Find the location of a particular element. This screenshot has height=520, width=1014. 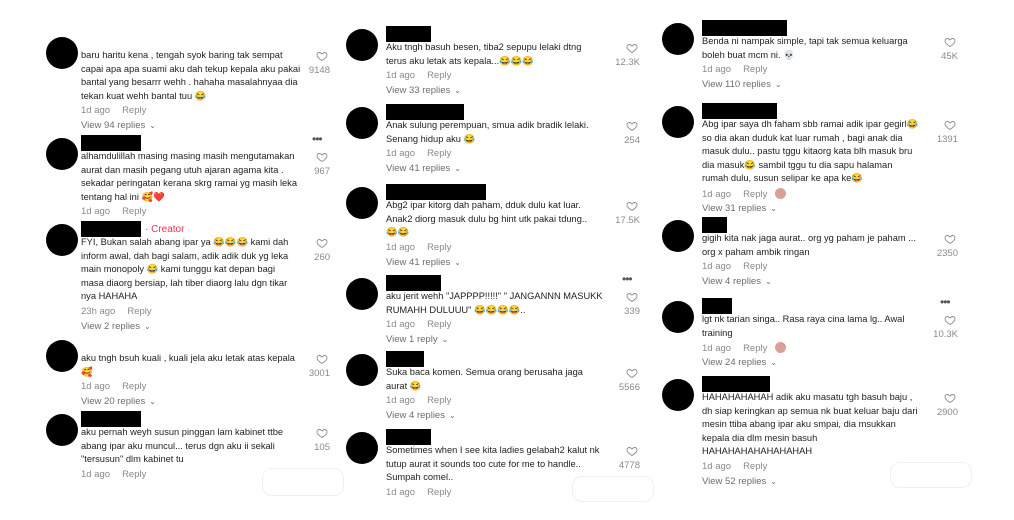

view-replies-button: View 2 replies ⌄ is located at coordinates (116, 326).